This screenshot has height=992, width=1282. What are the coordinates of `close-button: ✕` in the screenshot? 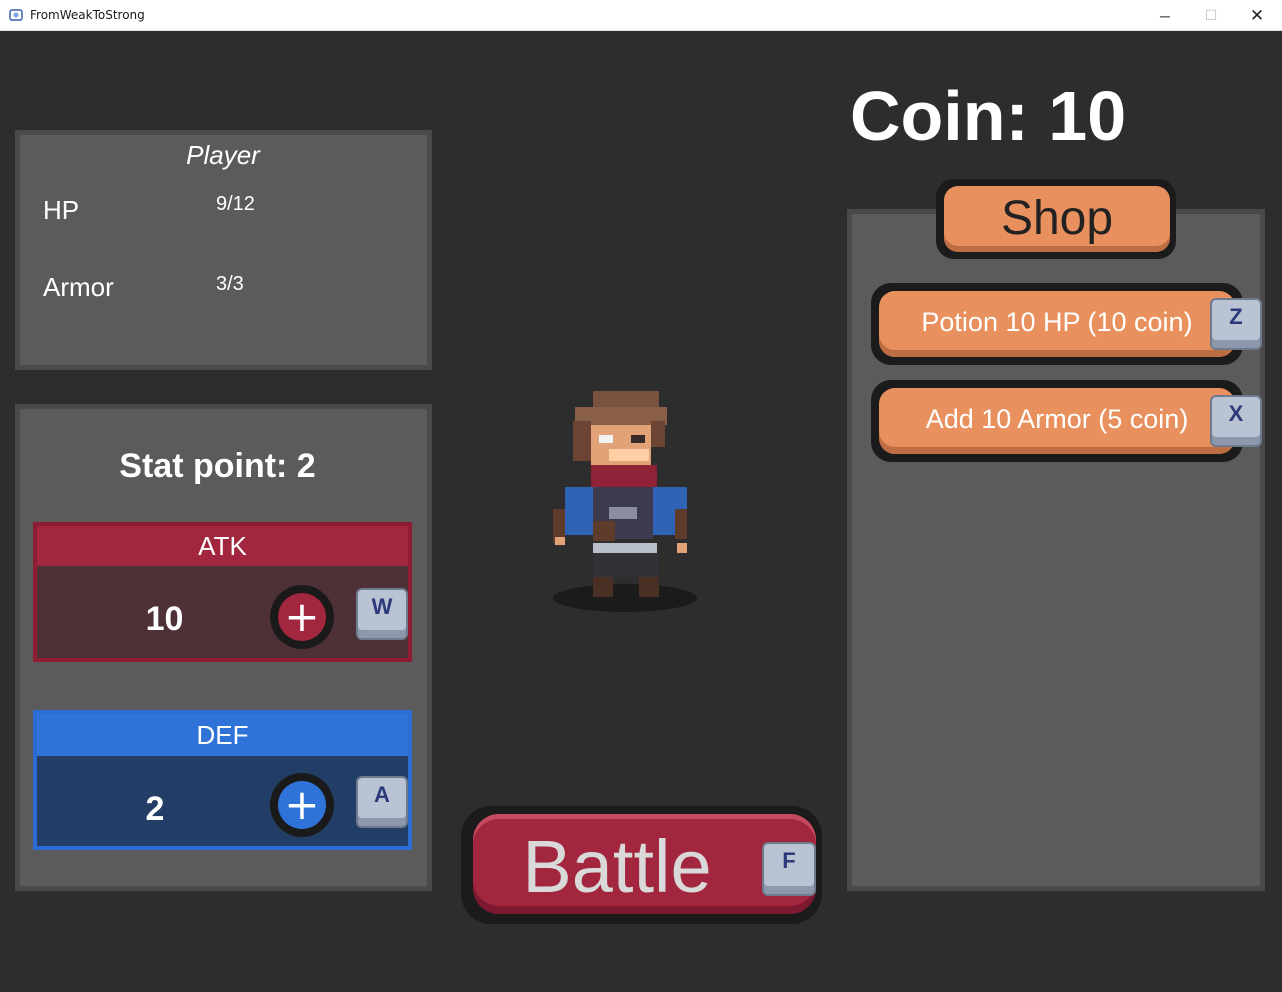 It's located at (1257, 15).